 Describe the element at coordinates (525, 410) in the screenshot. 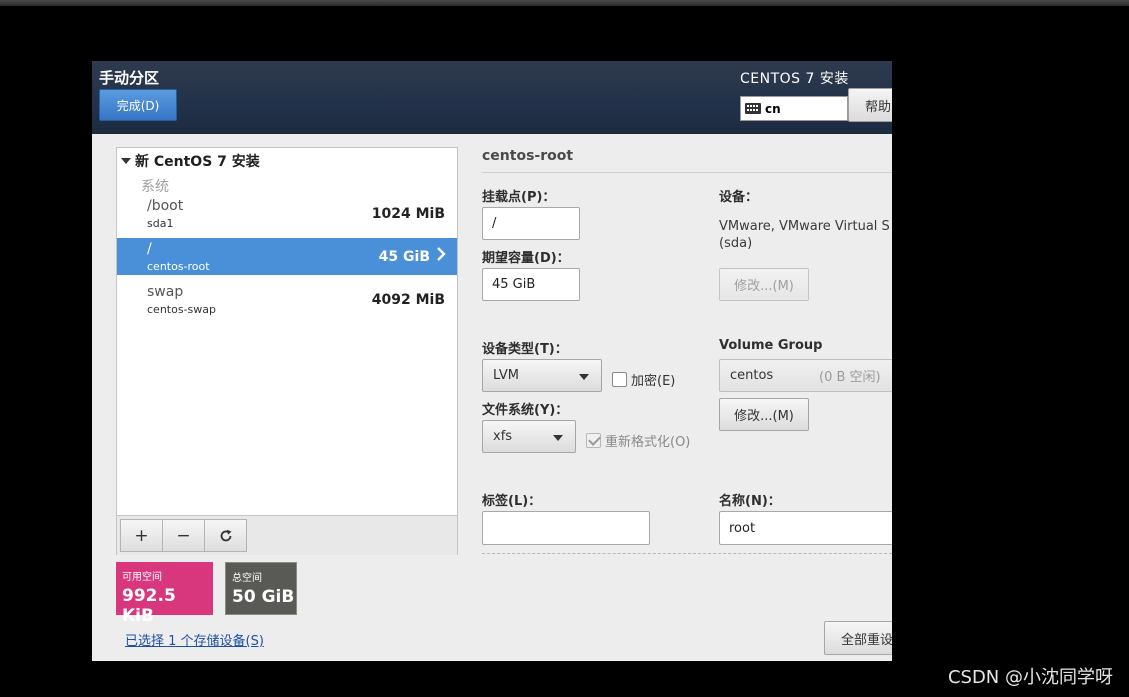

I see `filesystem-label: 文件系统(Y)：` at that location.